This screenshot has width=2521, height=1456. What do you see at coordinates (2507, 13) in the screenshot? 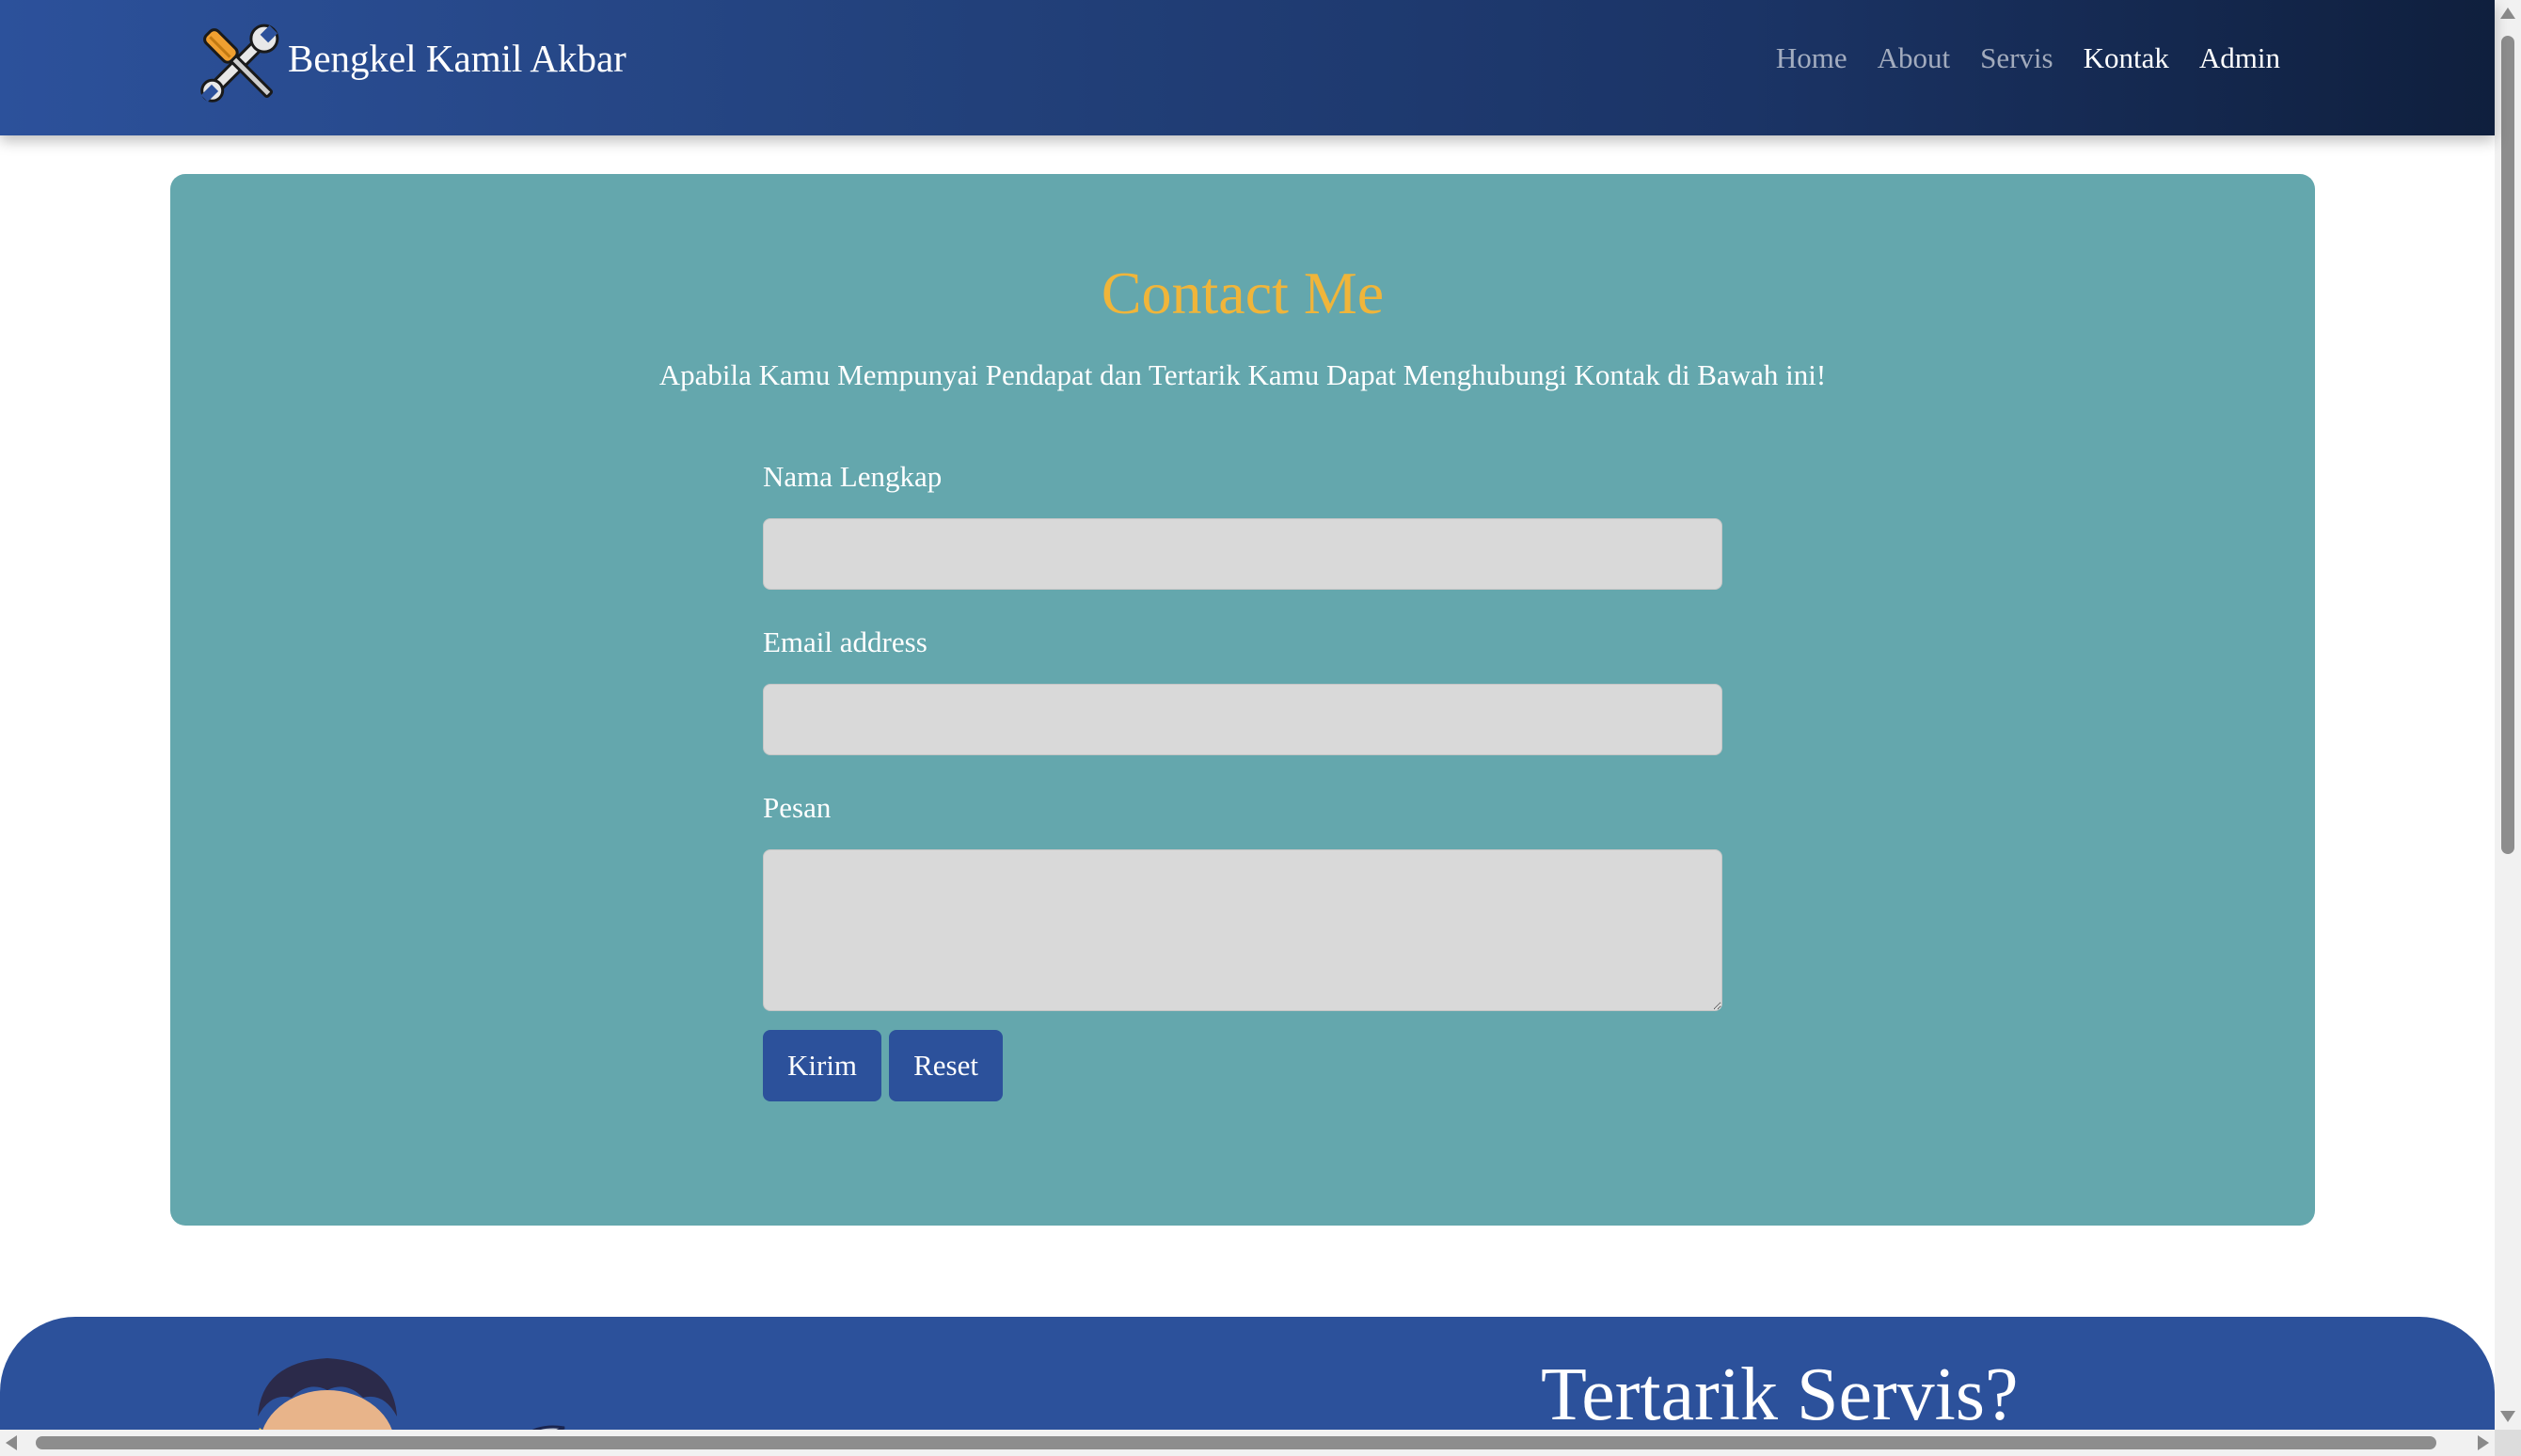
I see `scroll-up-arrow-icon` at bounding box center [2507, 13].